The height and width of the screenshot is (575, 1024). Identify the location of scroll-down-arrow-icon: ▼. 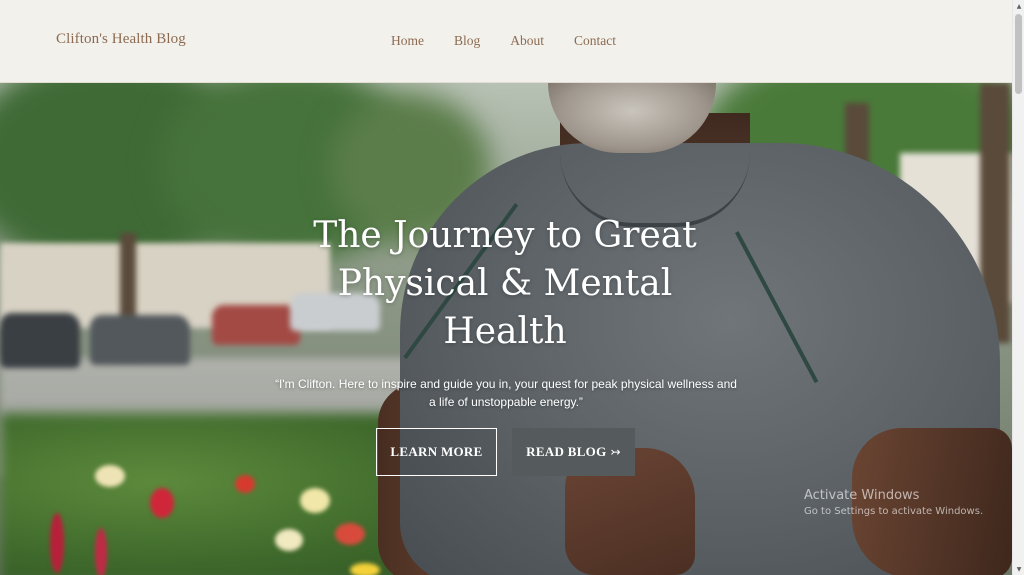
(1018, 569).